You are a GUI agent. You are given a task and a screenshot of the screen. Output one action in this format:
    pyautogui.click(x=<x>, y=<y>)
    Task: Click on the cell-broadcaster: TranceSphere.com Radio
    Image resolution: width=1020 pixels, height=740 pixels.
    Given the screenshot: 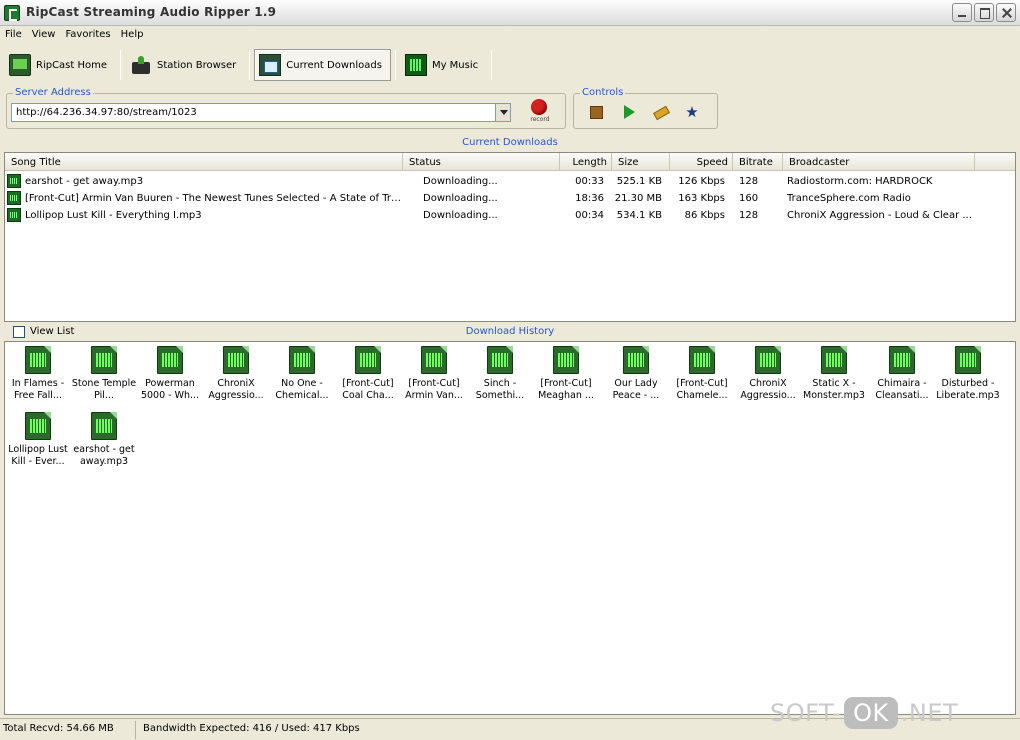 What is the action you would take?
    pyautogui.click(x=849, y=198)
    